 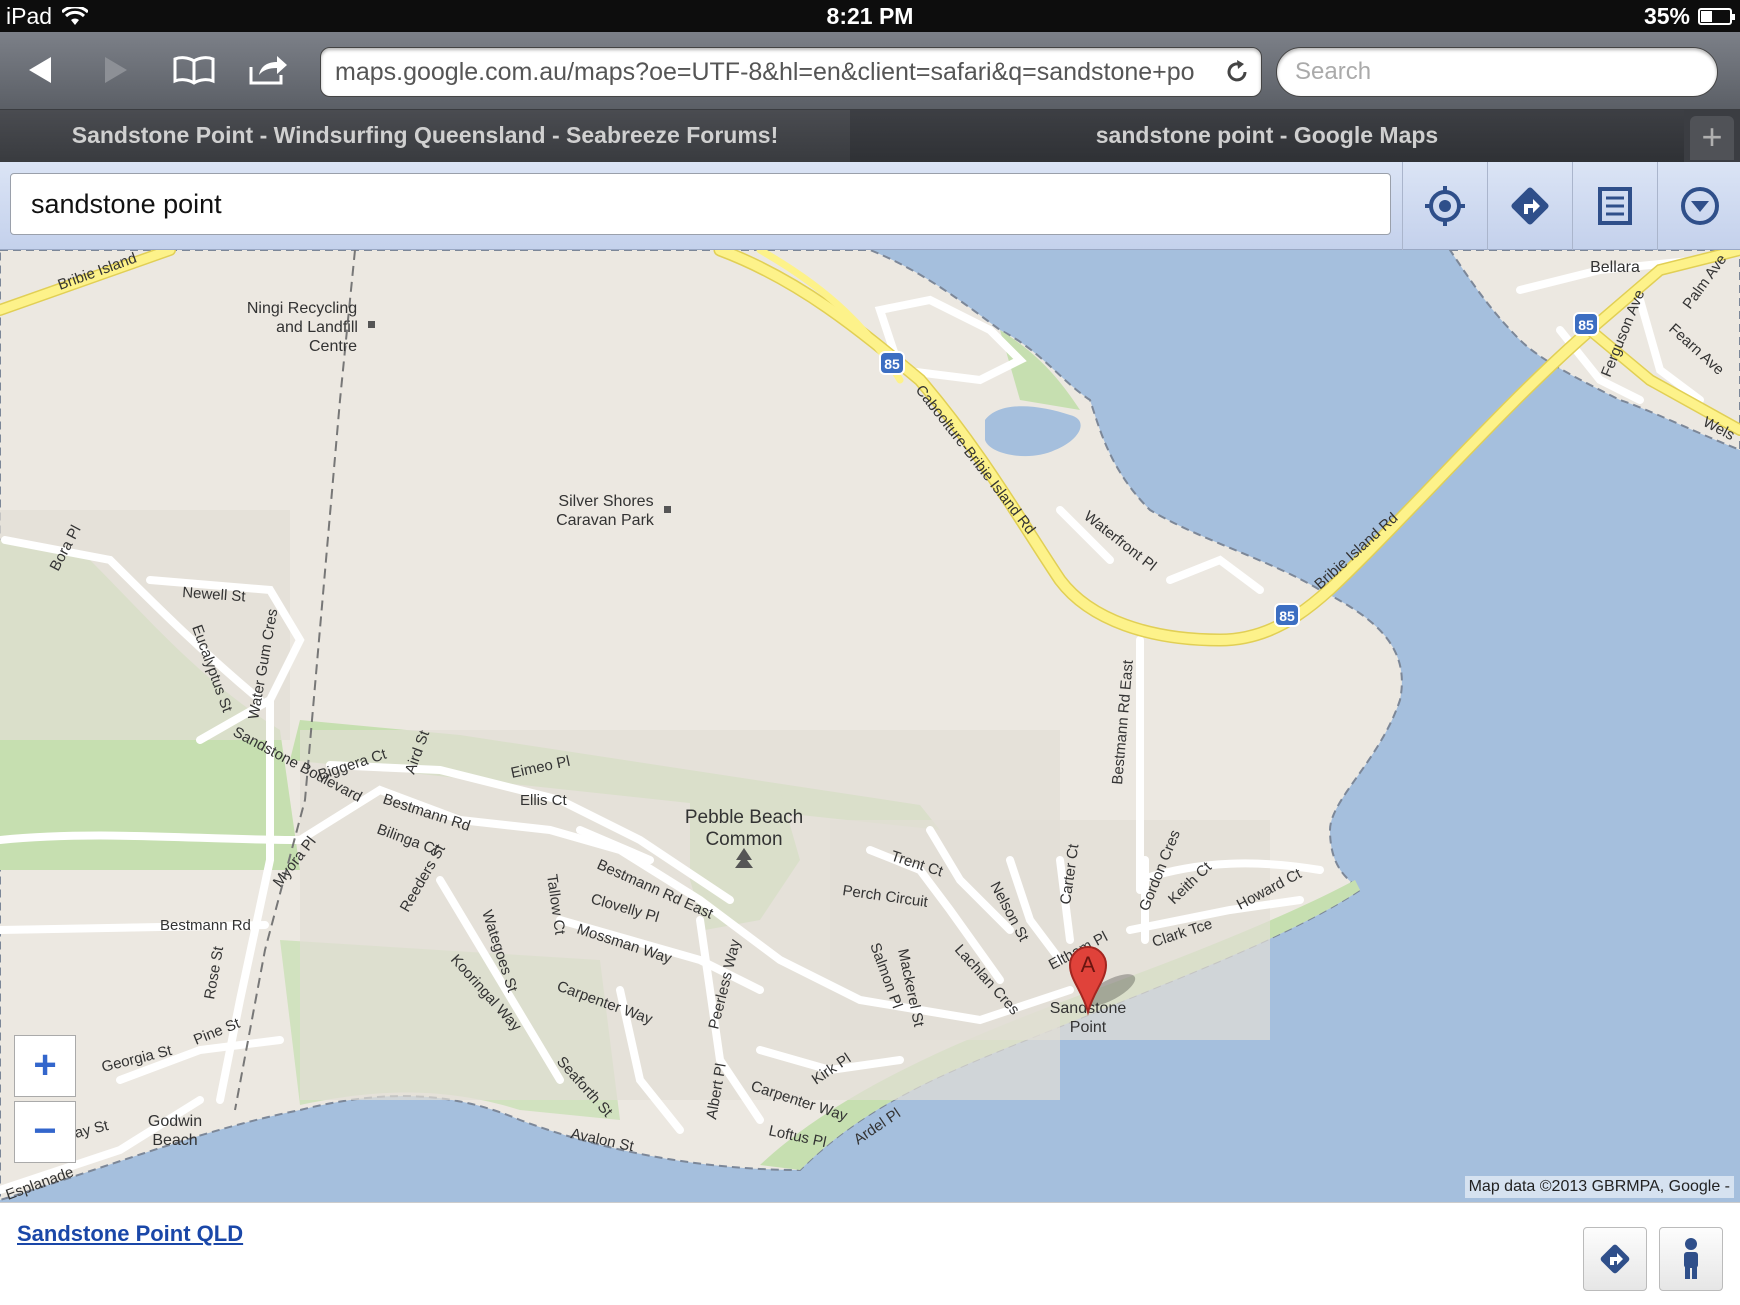 What do you see at coordinates (45, 1132) in the screenshot?
I see `zoom-out-button: −` at bounding box center [45, 1132].